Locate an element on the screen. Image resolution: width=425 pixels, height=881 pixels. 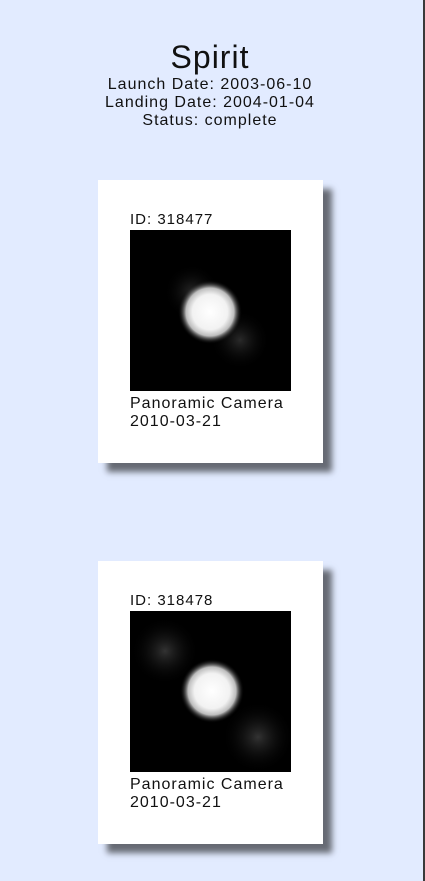
landing-date: Landing Date: 2004-01-04 is located at coordinates (210, 102).